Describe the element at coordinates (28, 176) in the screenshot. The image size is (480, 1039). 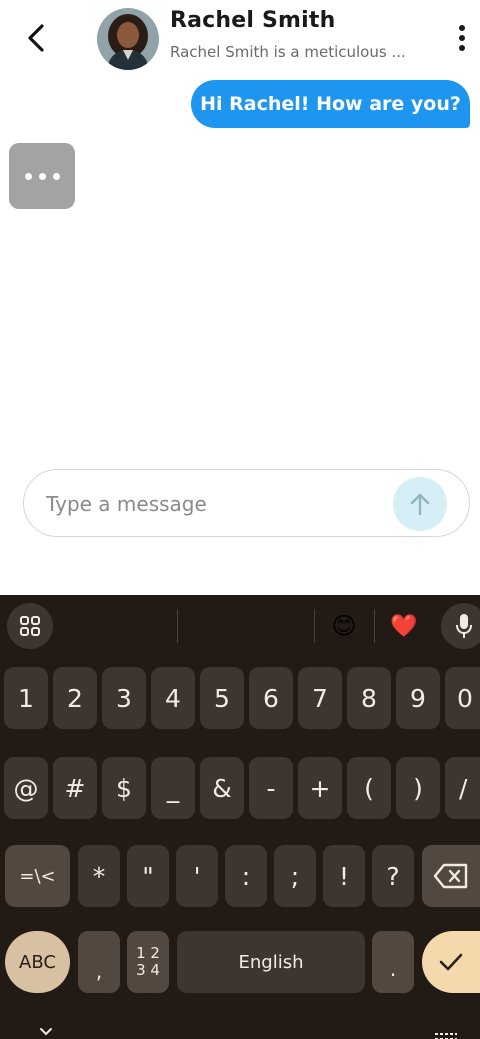
I see `typing-dot-icon` at that location.